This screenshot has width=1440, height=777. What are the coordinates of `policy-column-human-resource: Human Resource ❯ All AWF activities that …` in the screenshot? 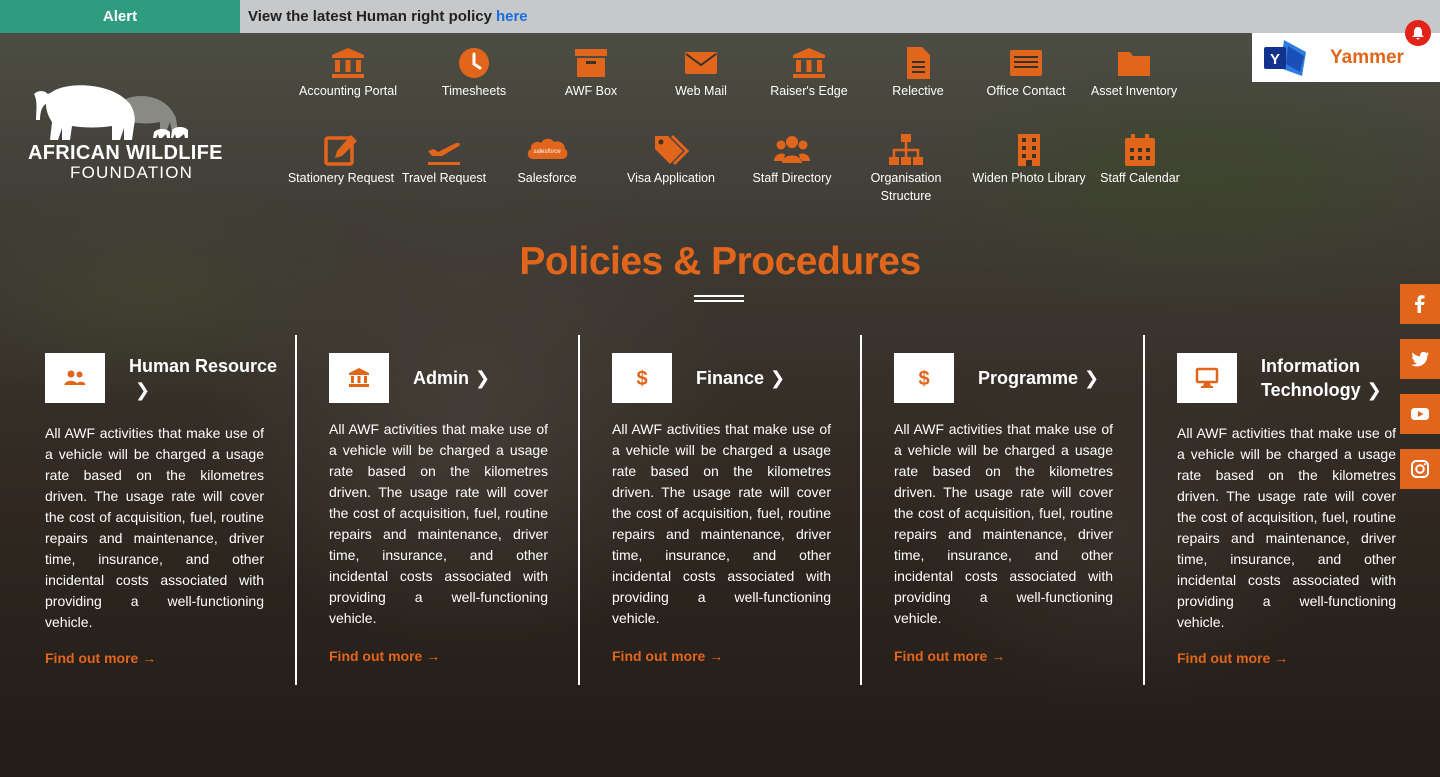 It's located at (154, 510).